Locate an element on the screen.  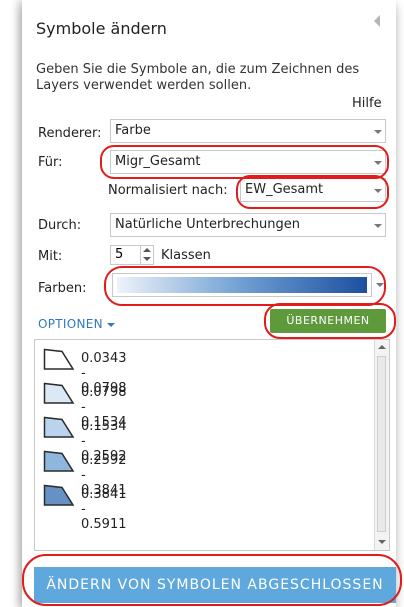
renderer-label: Renderer: is located at coordinates (70, 133).